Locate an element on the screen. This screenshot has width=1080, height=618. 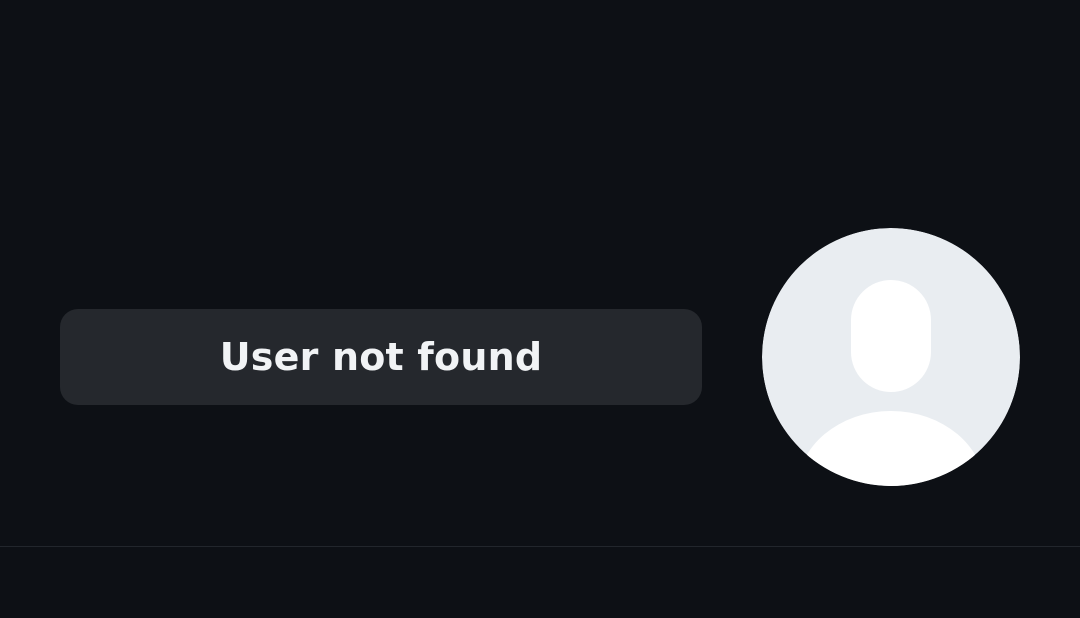
user-not-found-badge: User not found is located at coordinates (381, 357).